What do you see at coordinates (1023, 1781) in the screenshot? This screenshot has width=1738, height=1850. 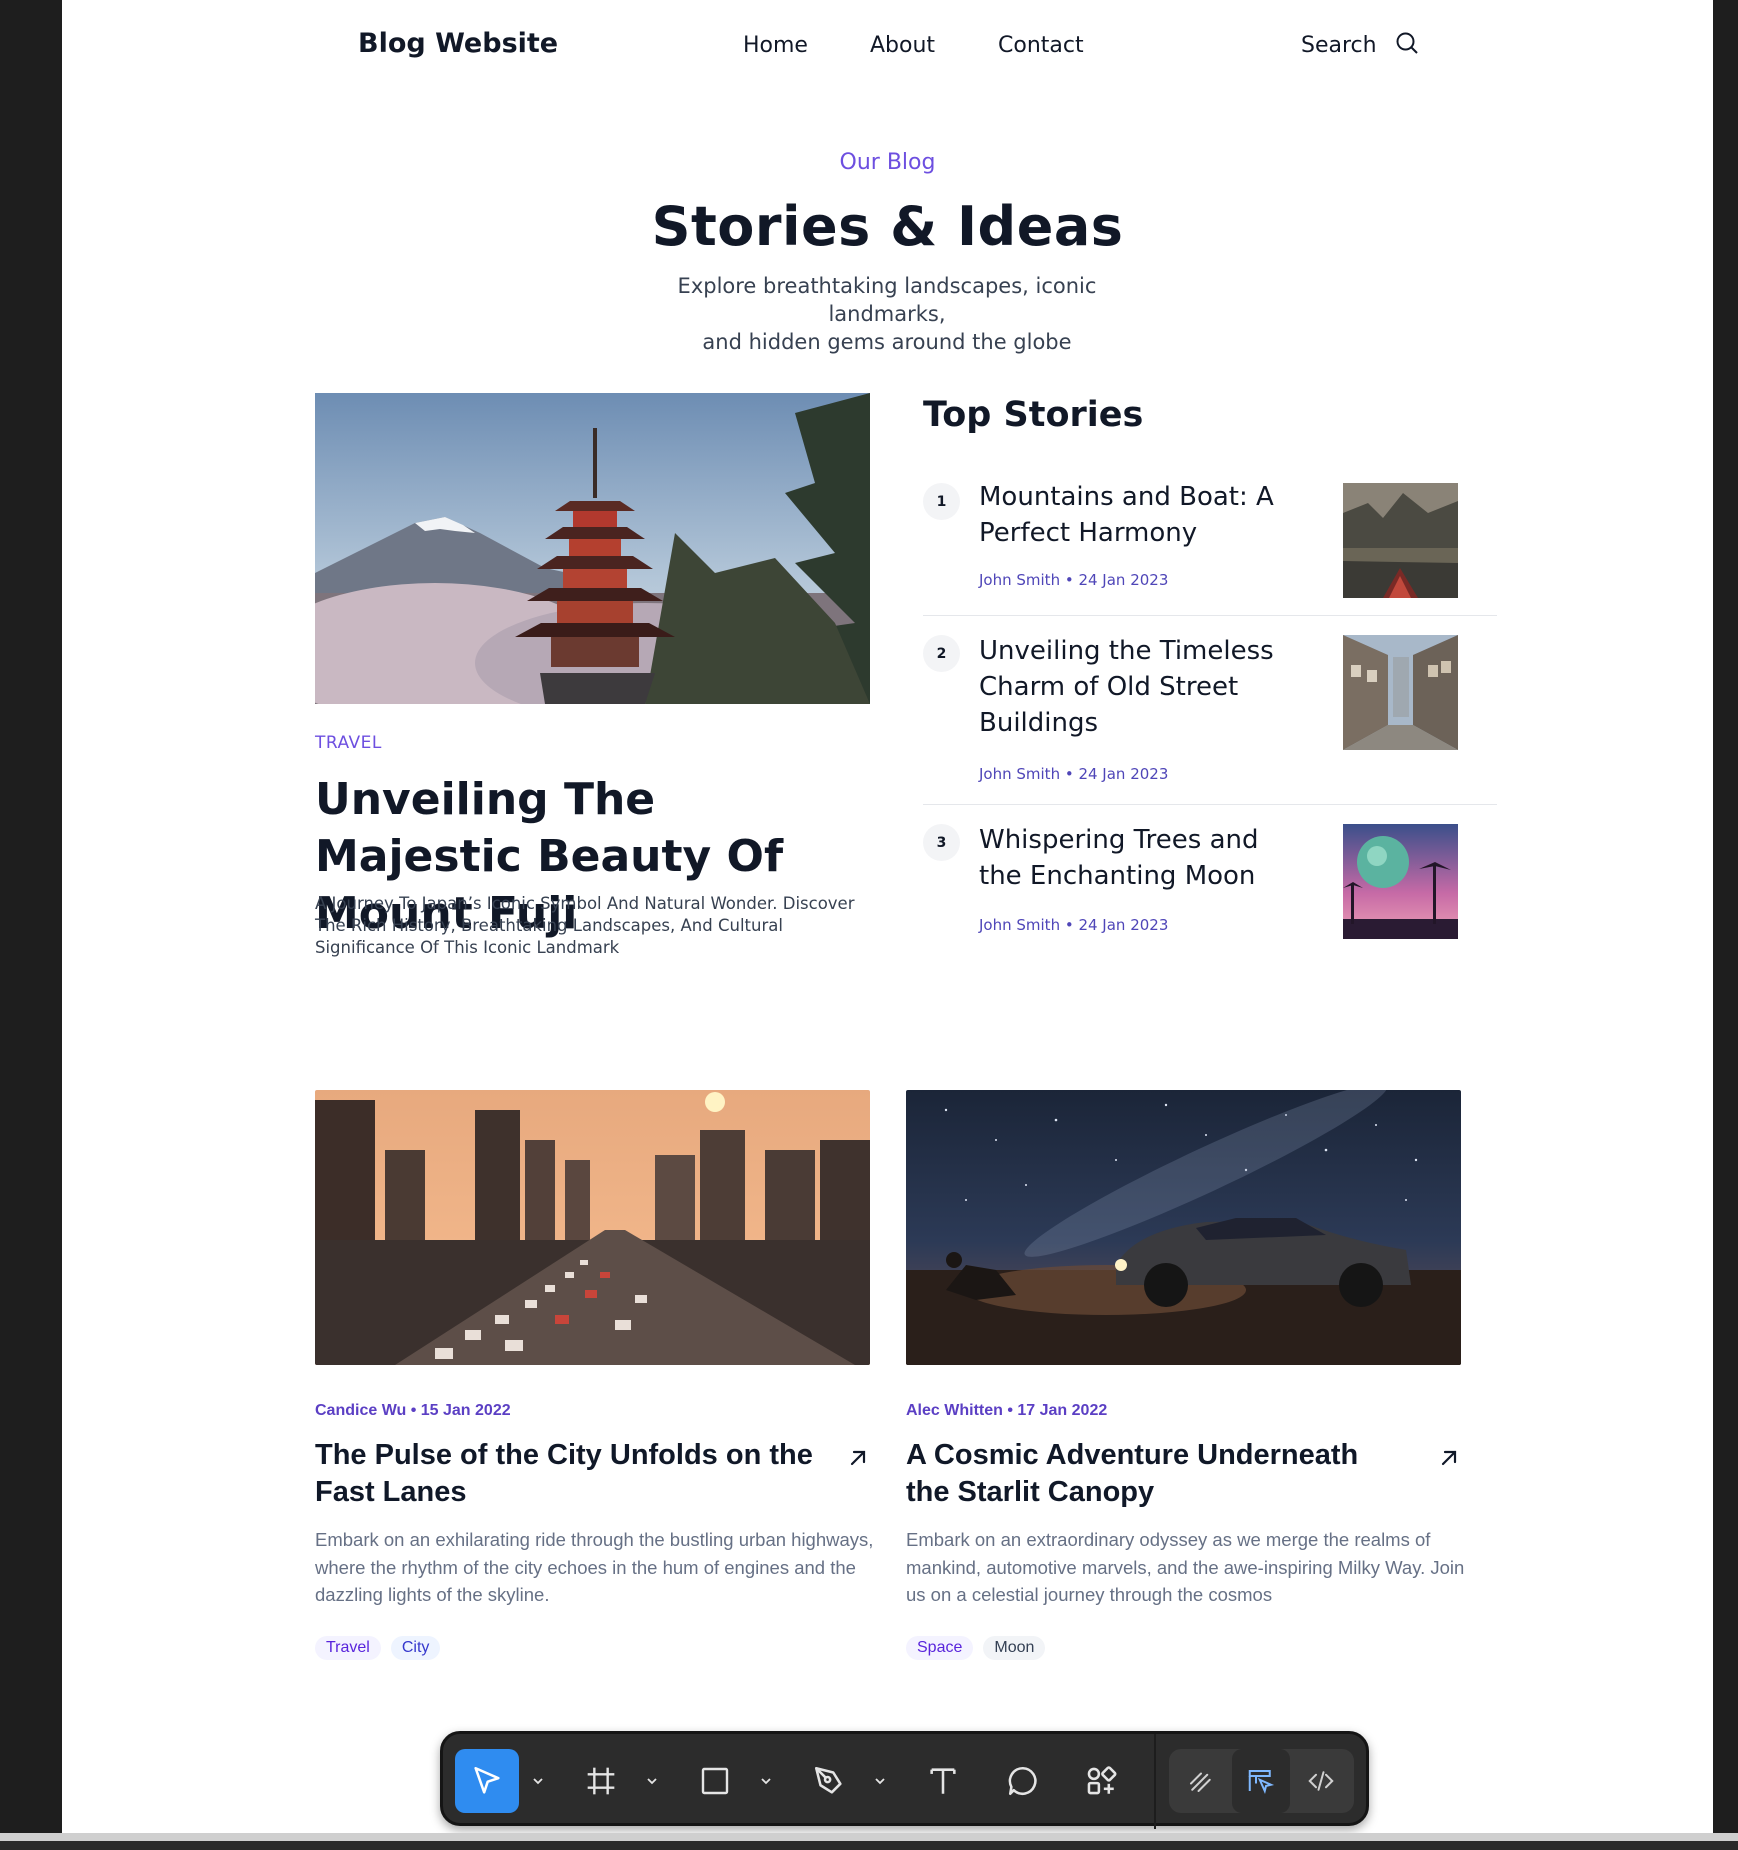 I see `comment-tool-icon` at bounding box center [1023, 1781].